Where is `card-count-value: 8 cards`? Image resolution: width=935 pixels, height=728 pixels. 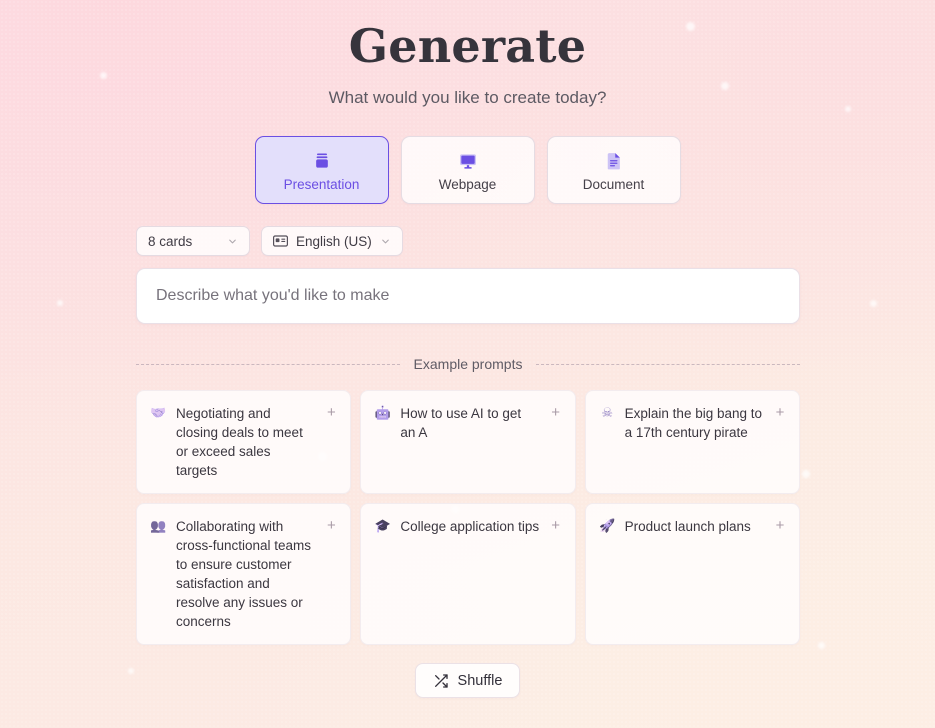 card-count-value: 8 cards is located at coordinates (170, 241).